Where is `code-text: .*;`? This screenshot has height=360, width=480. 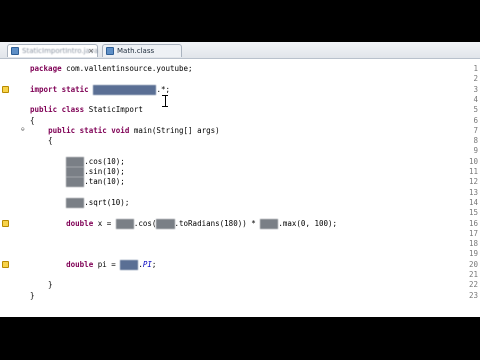 code-text: .*; is located at coordinates (163, 89).